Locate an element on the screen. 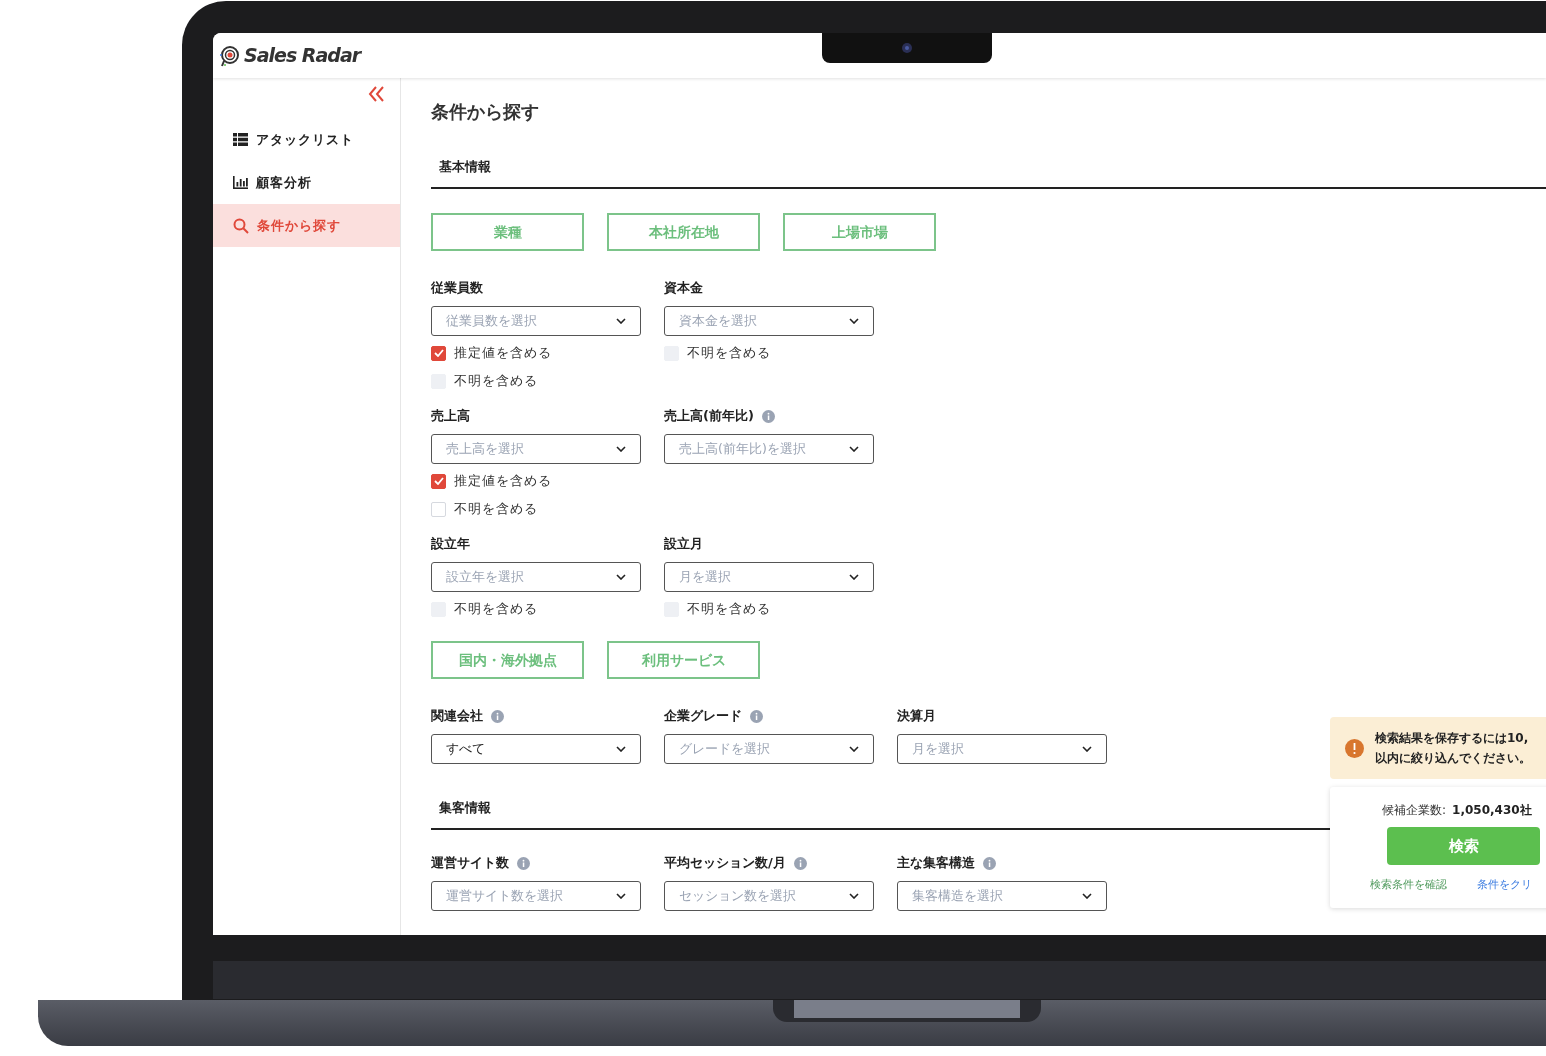 This screenshot has width=1546, height=1056. confirm-link: 検索条件を確認 is located at coordinates (1408, 885).